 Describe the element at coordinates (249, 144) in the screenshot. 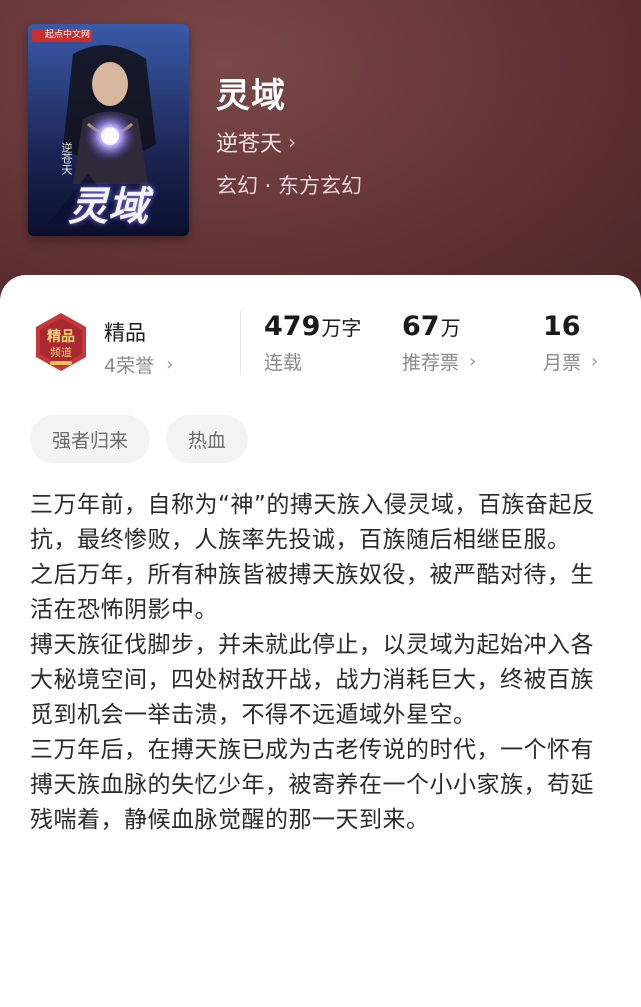

I see `author-name: 逆苍天` at that location.